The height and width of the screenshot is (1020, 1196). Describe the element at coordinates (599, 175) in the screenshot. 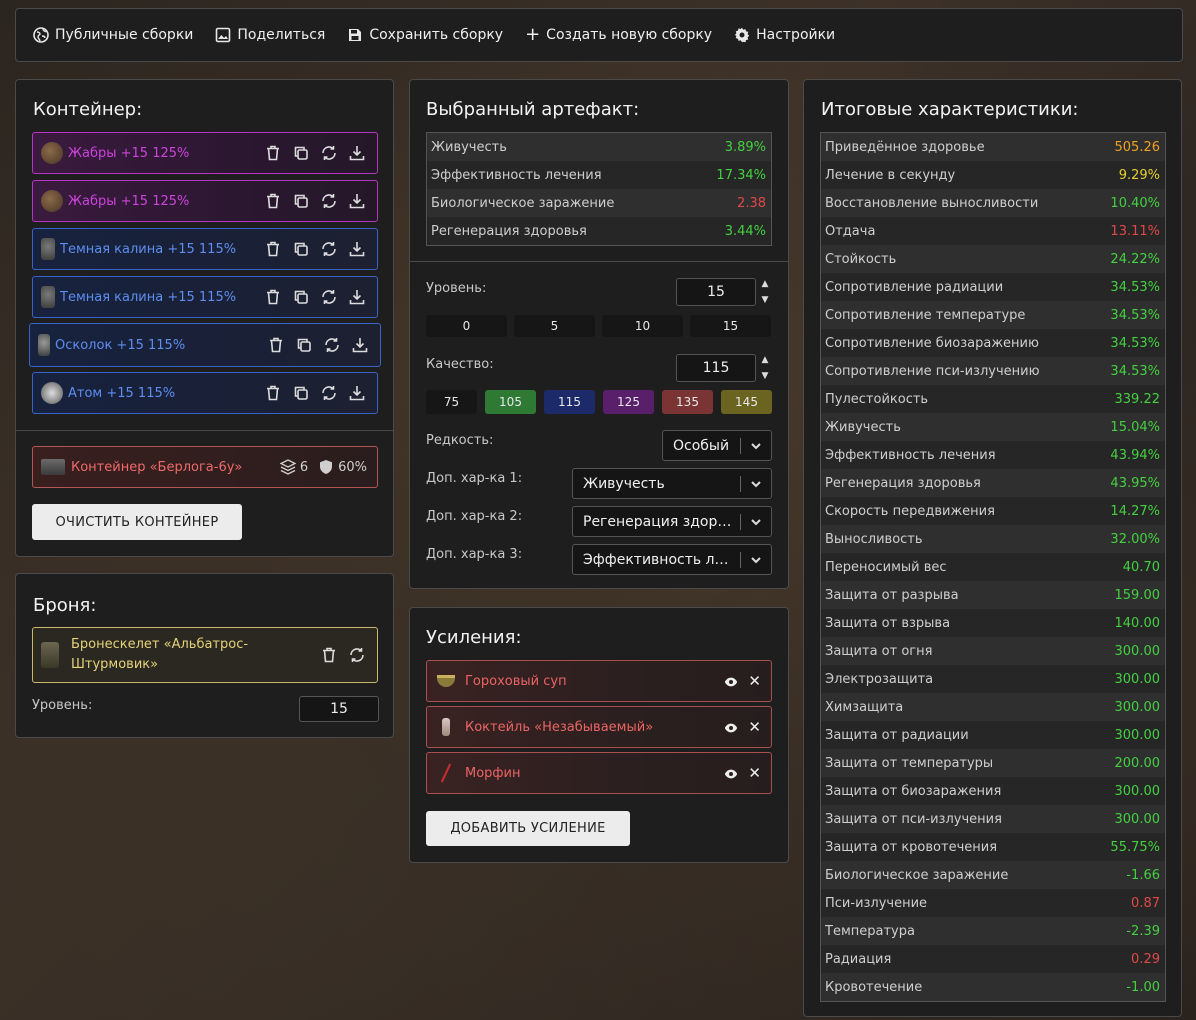

I see `stat-row: Эффективность лечения 17.34%` at that location.